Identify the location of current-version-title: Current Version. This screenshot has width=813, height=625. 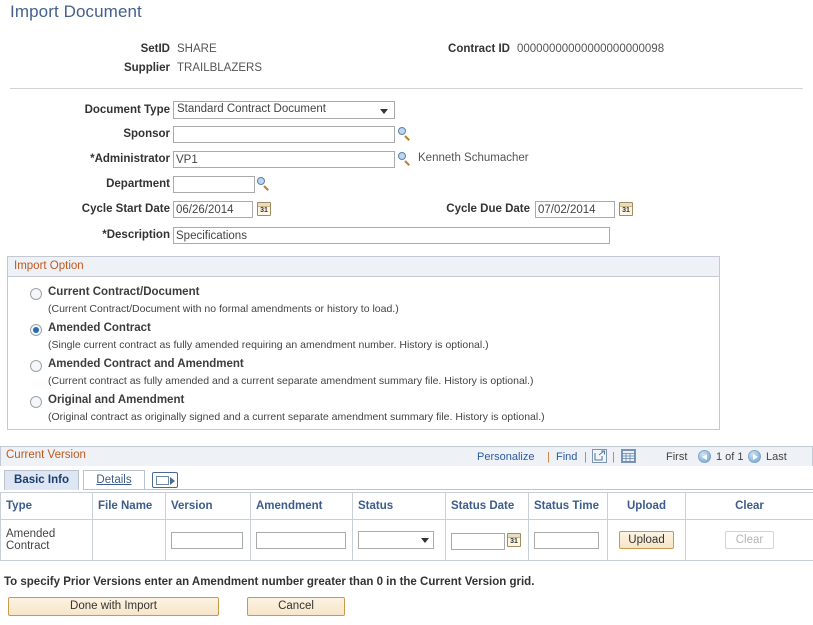
(46, 455).